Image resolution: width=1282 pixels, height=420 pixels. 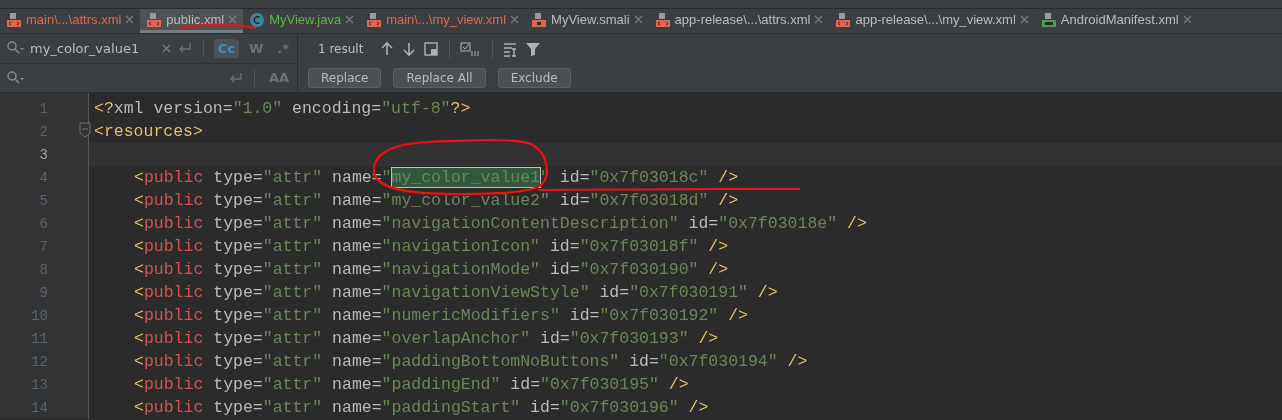 What do you see at coordinates (441, 315) in the screenshot?
I see `code-line: <public type="attr" name="numericModifiers" id="0x7f030192" />` at bounding box center [441, 315].